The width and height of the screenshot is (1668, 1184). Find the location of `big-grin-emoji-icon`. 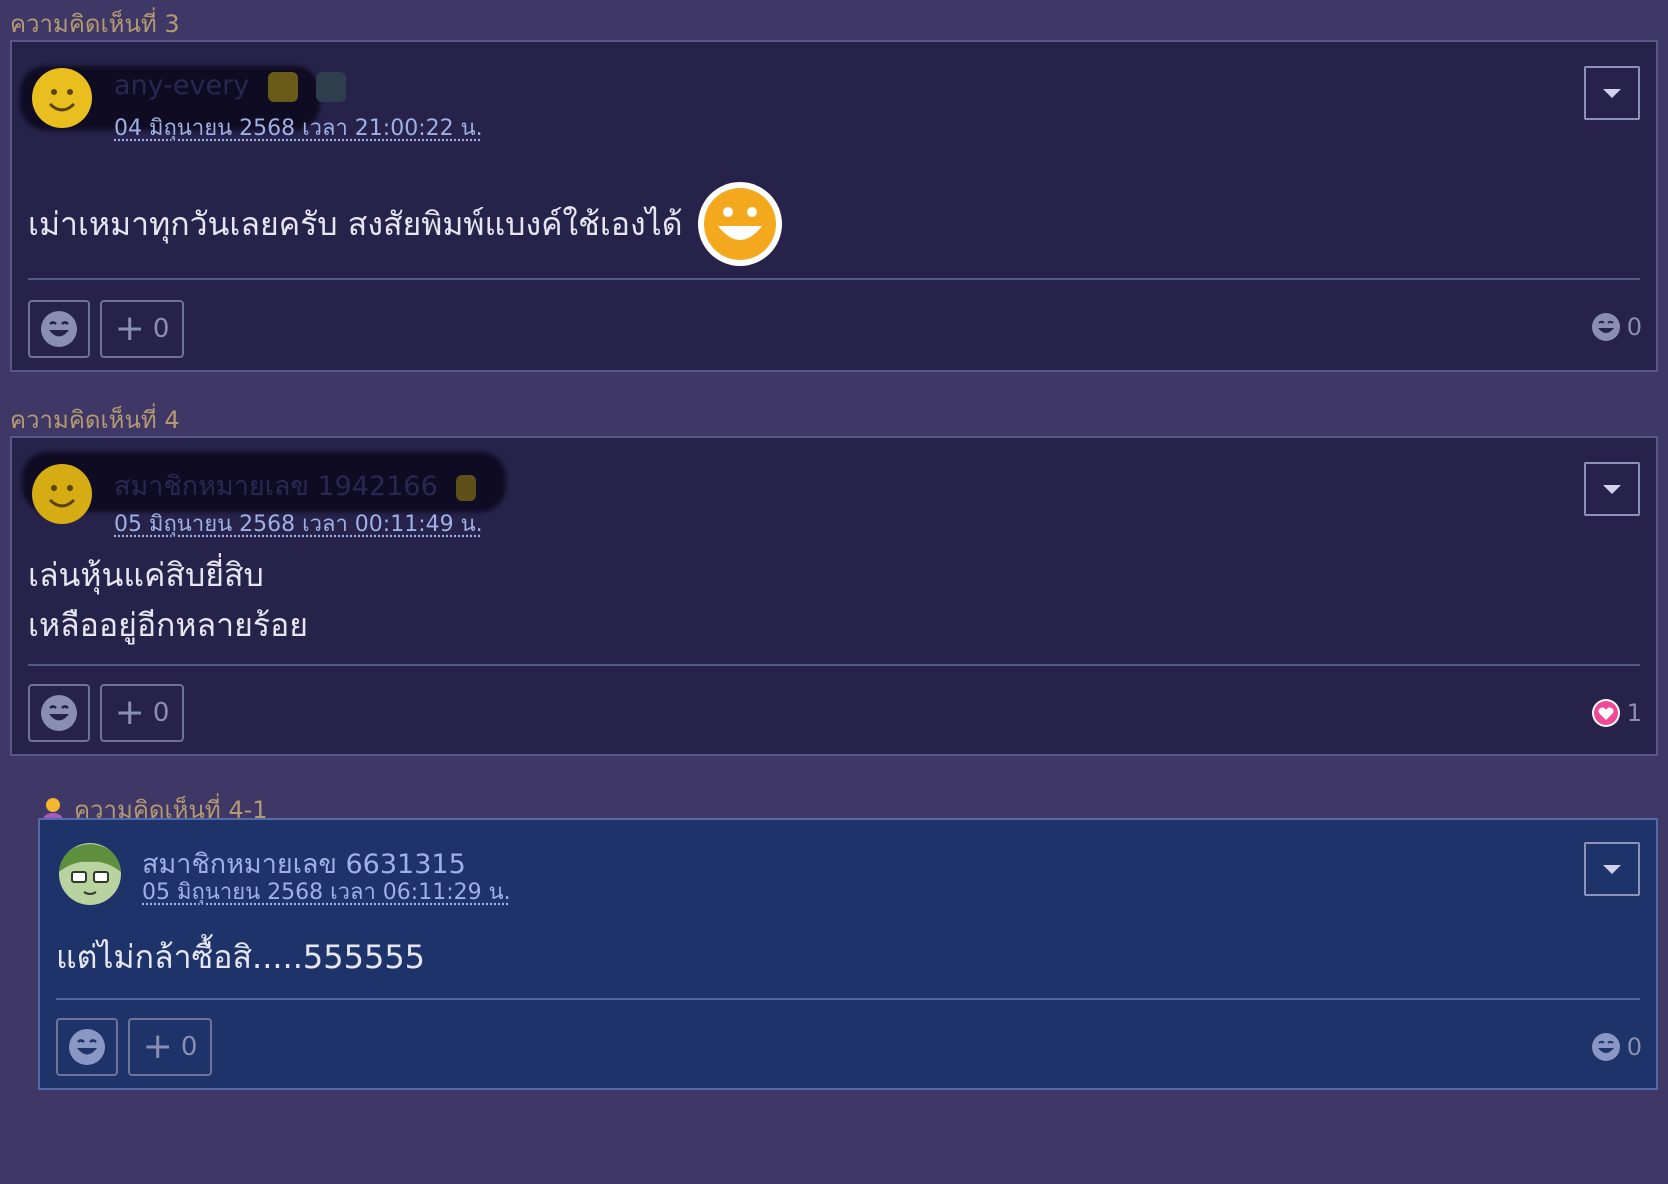

big-grin-emoji-icon is located at coordinates (740, 224).